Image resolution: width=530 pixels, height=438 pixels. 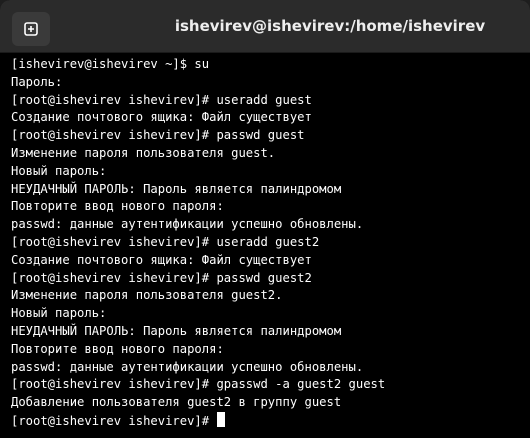 What do you see at coordinates (221, 419) in the screenshot?
I see `text-cursor` at bounding box center [221, 419].